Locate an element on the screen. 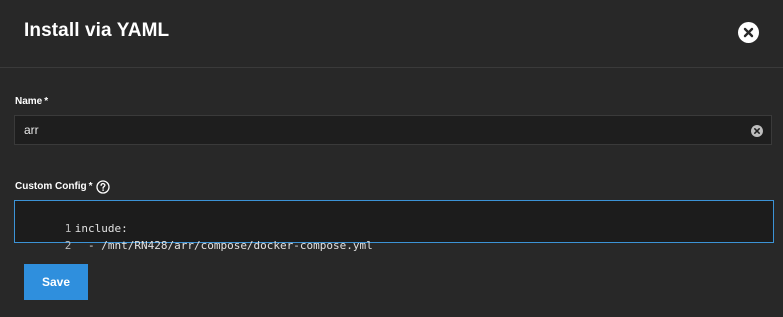 The image size is (783, 317). clear-input-button is located at coordinates (757, 130).